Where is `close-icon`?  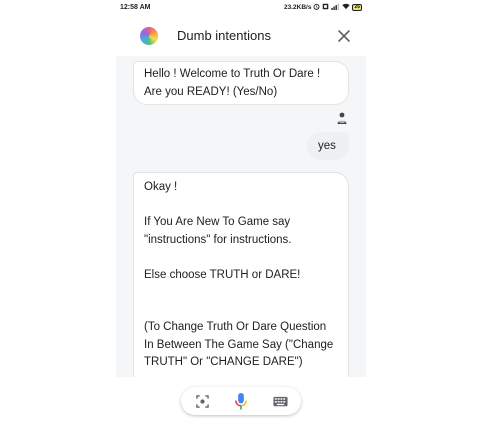
close-icon is located at coordinates (344, 36).